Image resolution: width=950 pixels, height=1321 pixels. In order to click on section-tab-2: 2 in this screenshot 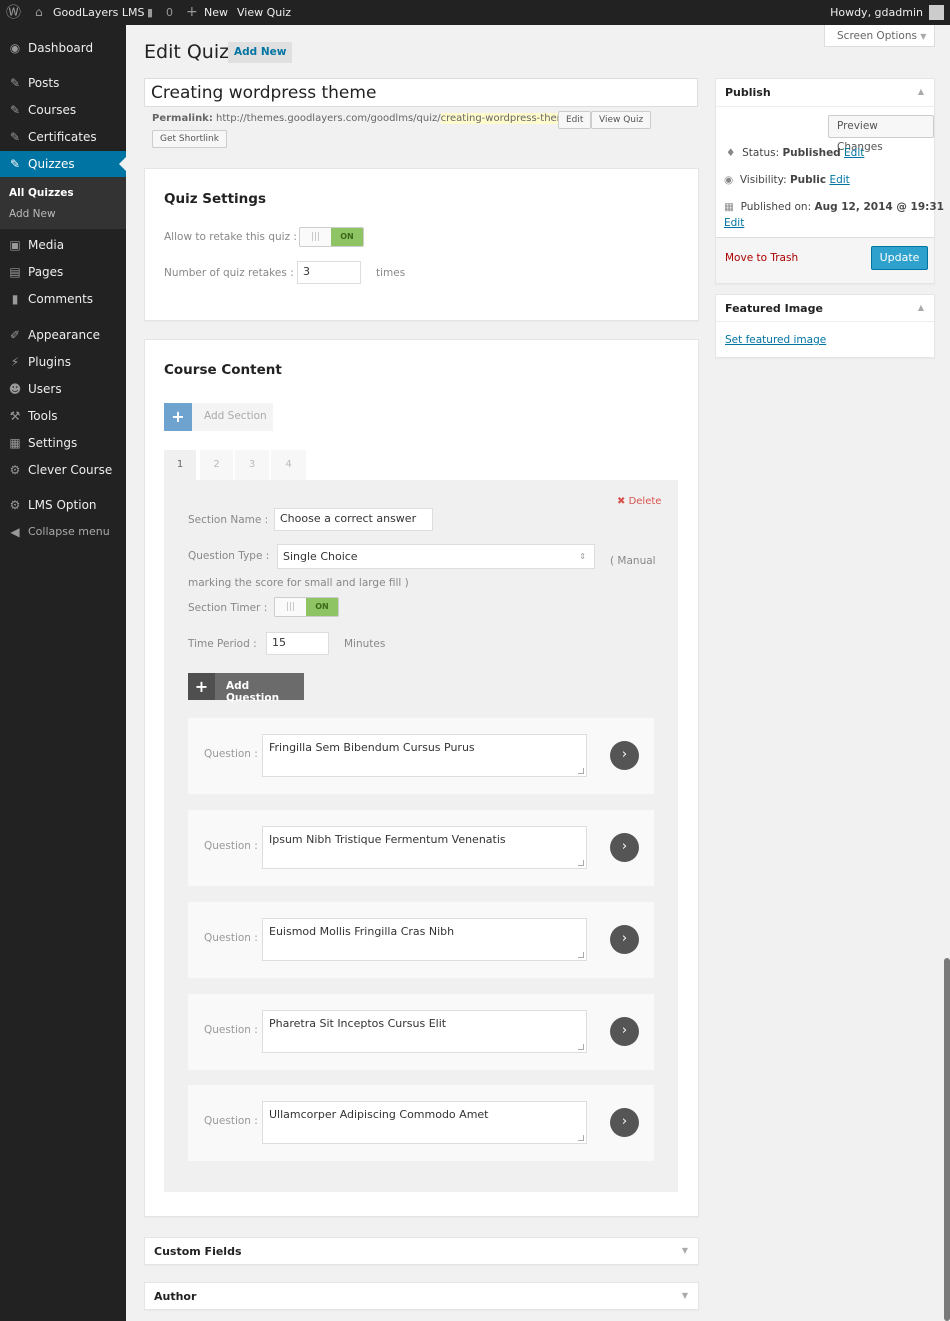, I will do `click(216, 465)`.